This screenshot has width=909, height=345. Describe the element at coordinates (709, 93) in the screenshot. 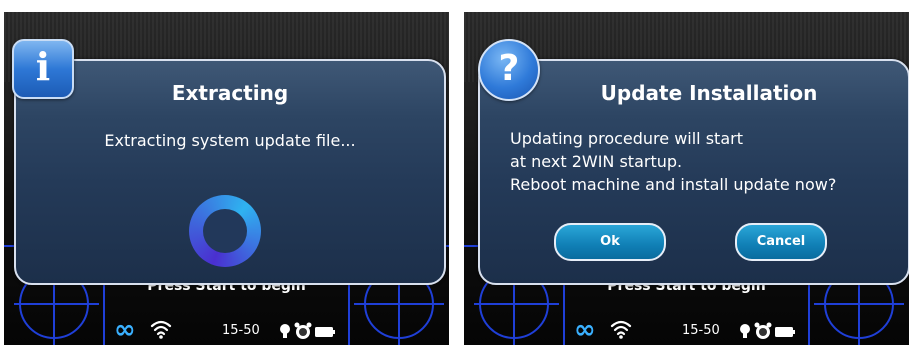

I see `dialog-title: Update Installation` at that location.